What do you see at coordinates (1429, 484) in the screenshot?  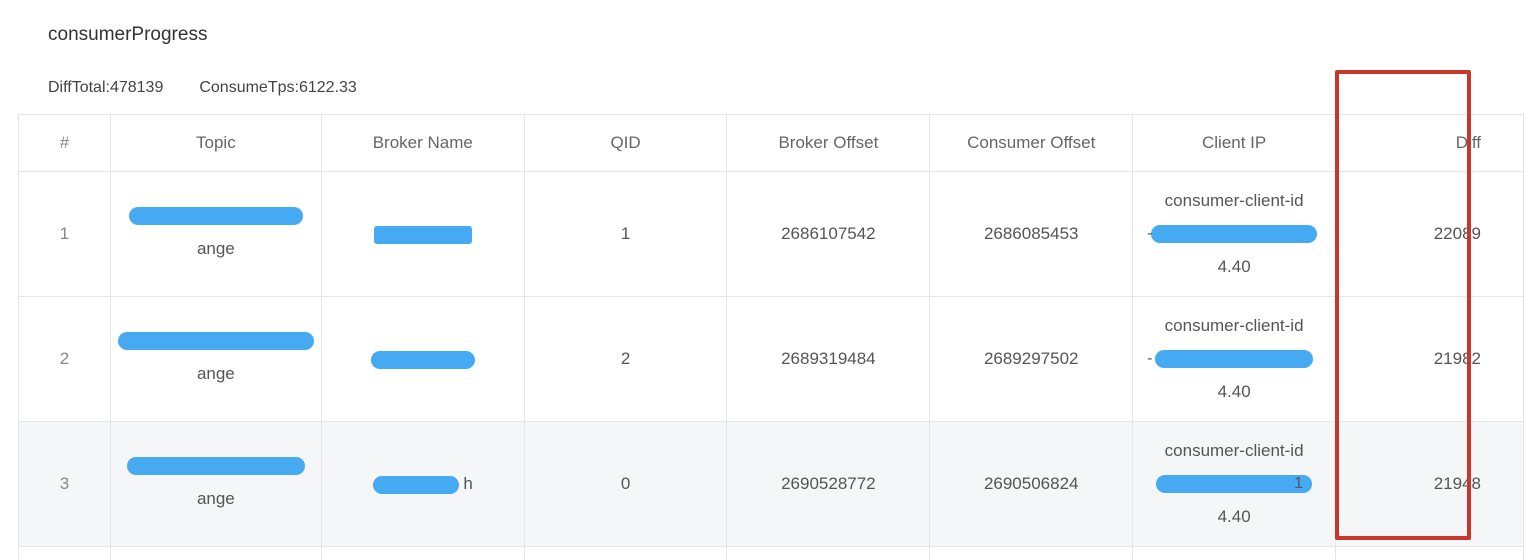 I see `diff-cell: 21948` at bounding box center [1429, 484].